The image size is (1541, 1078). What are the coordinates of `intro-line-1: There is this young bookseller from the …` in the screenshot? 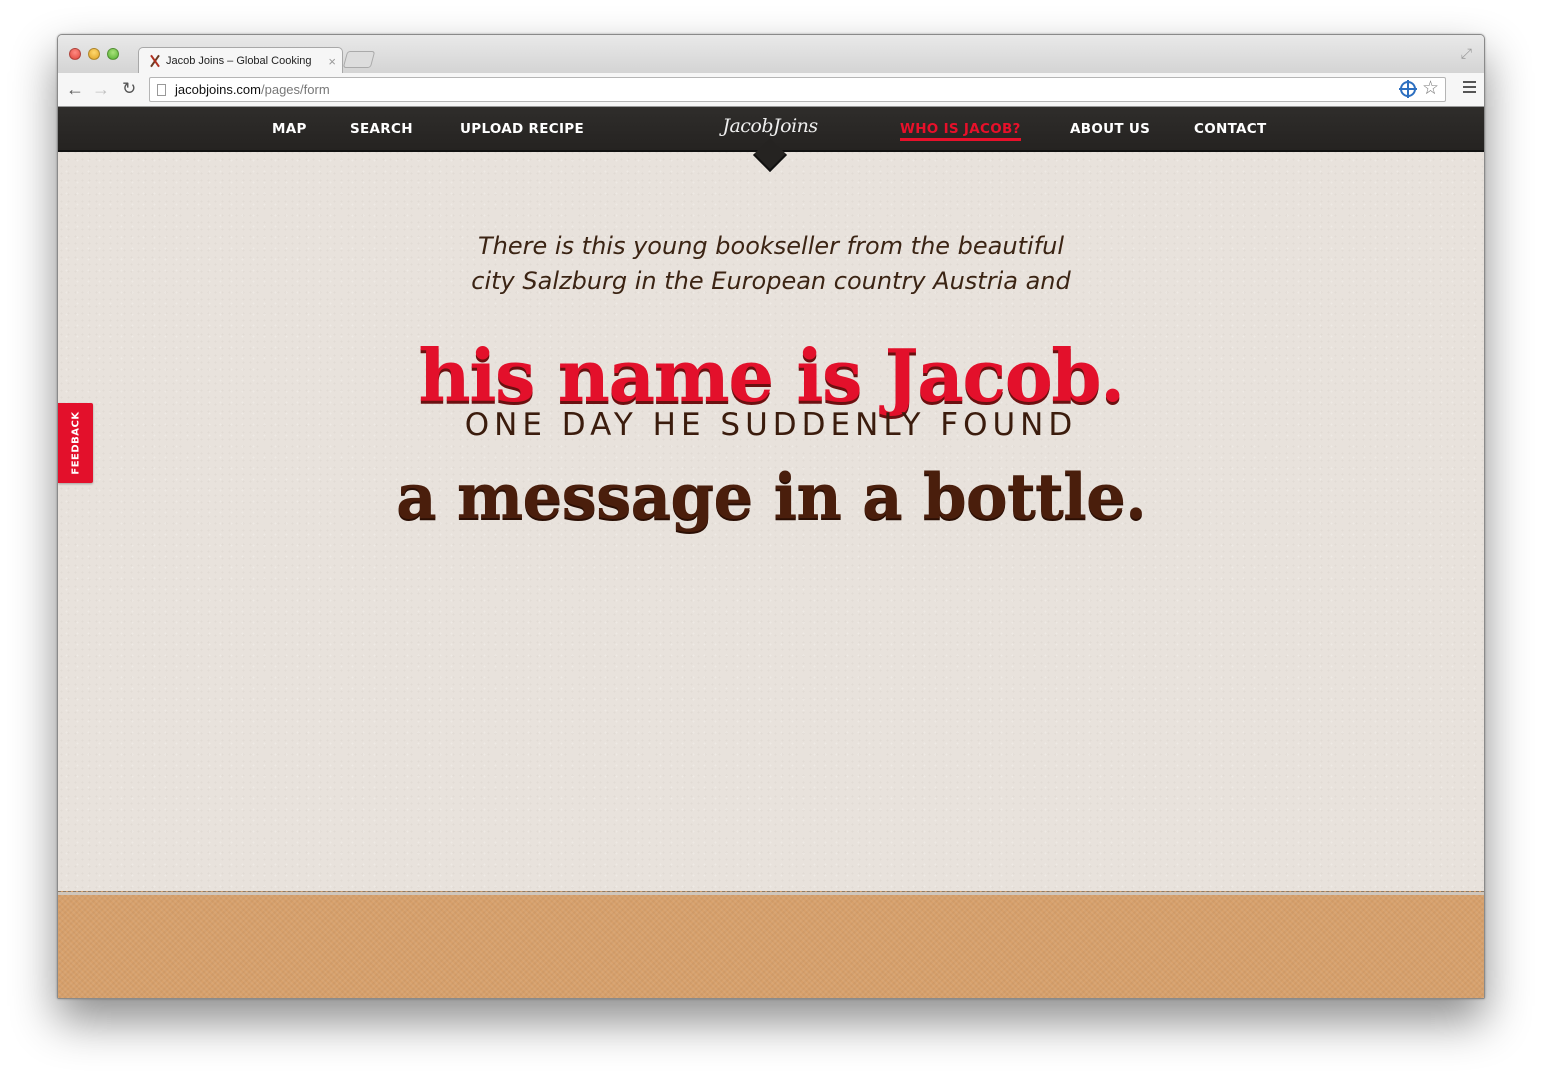 It's located at (770, 246).